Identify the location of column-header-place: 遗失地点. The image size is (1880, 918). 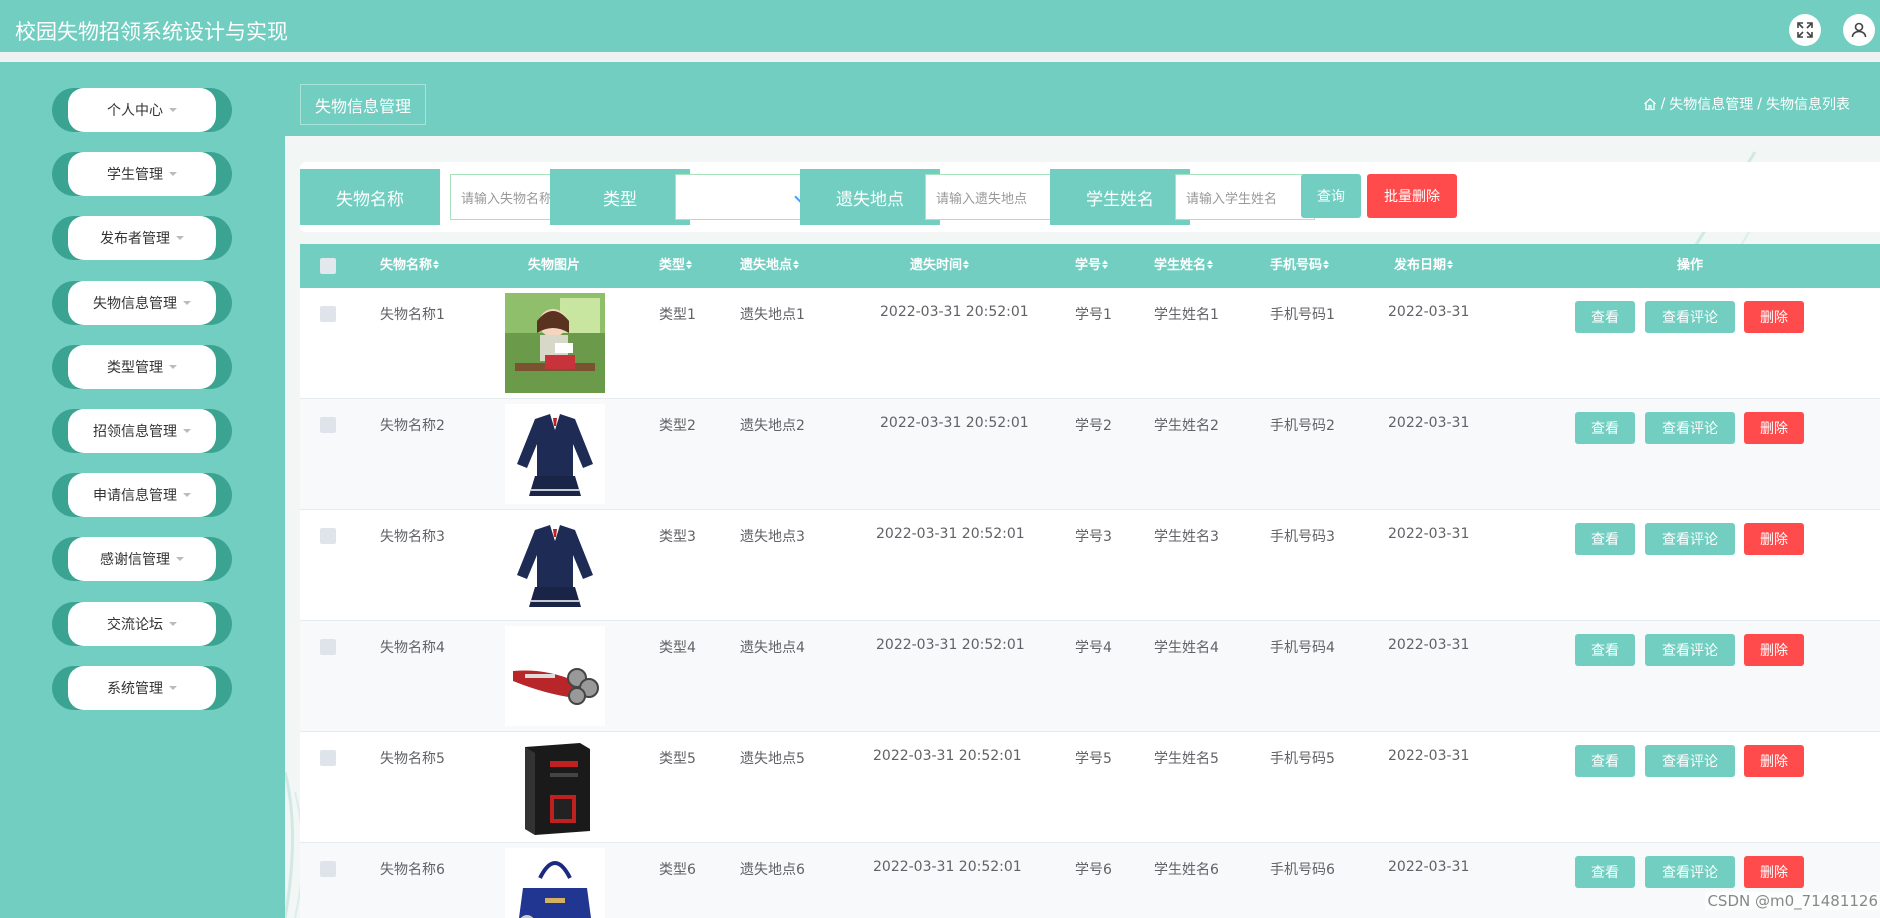
(770, 266).